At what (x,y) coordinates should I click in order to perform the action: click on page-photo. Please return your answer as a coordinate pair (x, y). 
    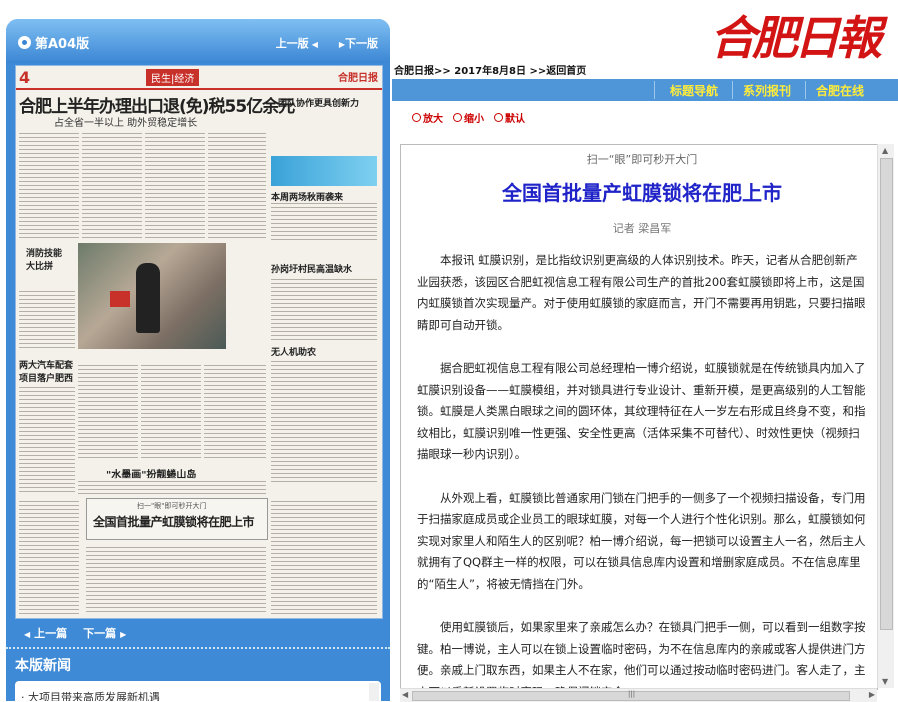
    Looking at the image, I should click on (152, 296).